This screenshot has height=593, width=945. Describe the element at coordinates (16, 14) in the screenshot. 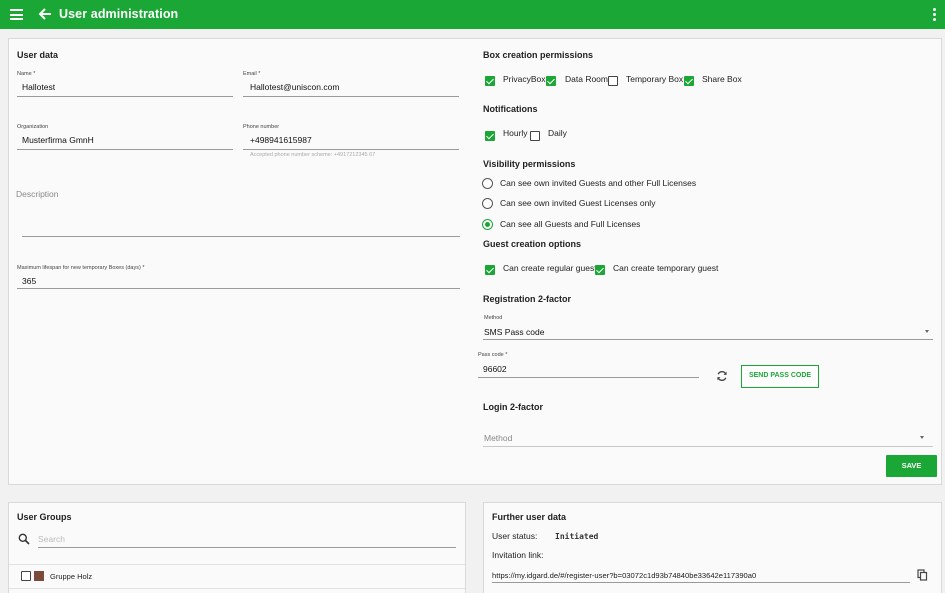

I see `menu-icon` at that location.